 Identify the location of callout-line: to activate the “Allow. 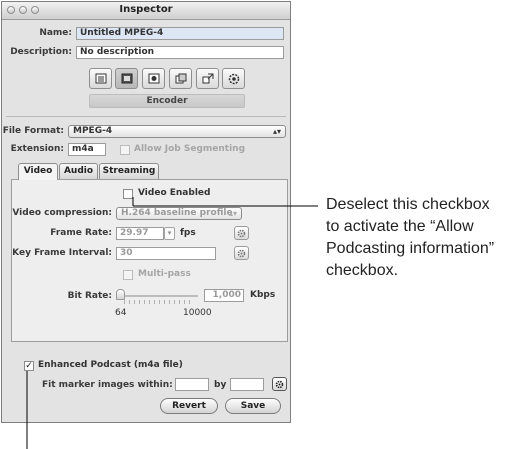
(400, 226).